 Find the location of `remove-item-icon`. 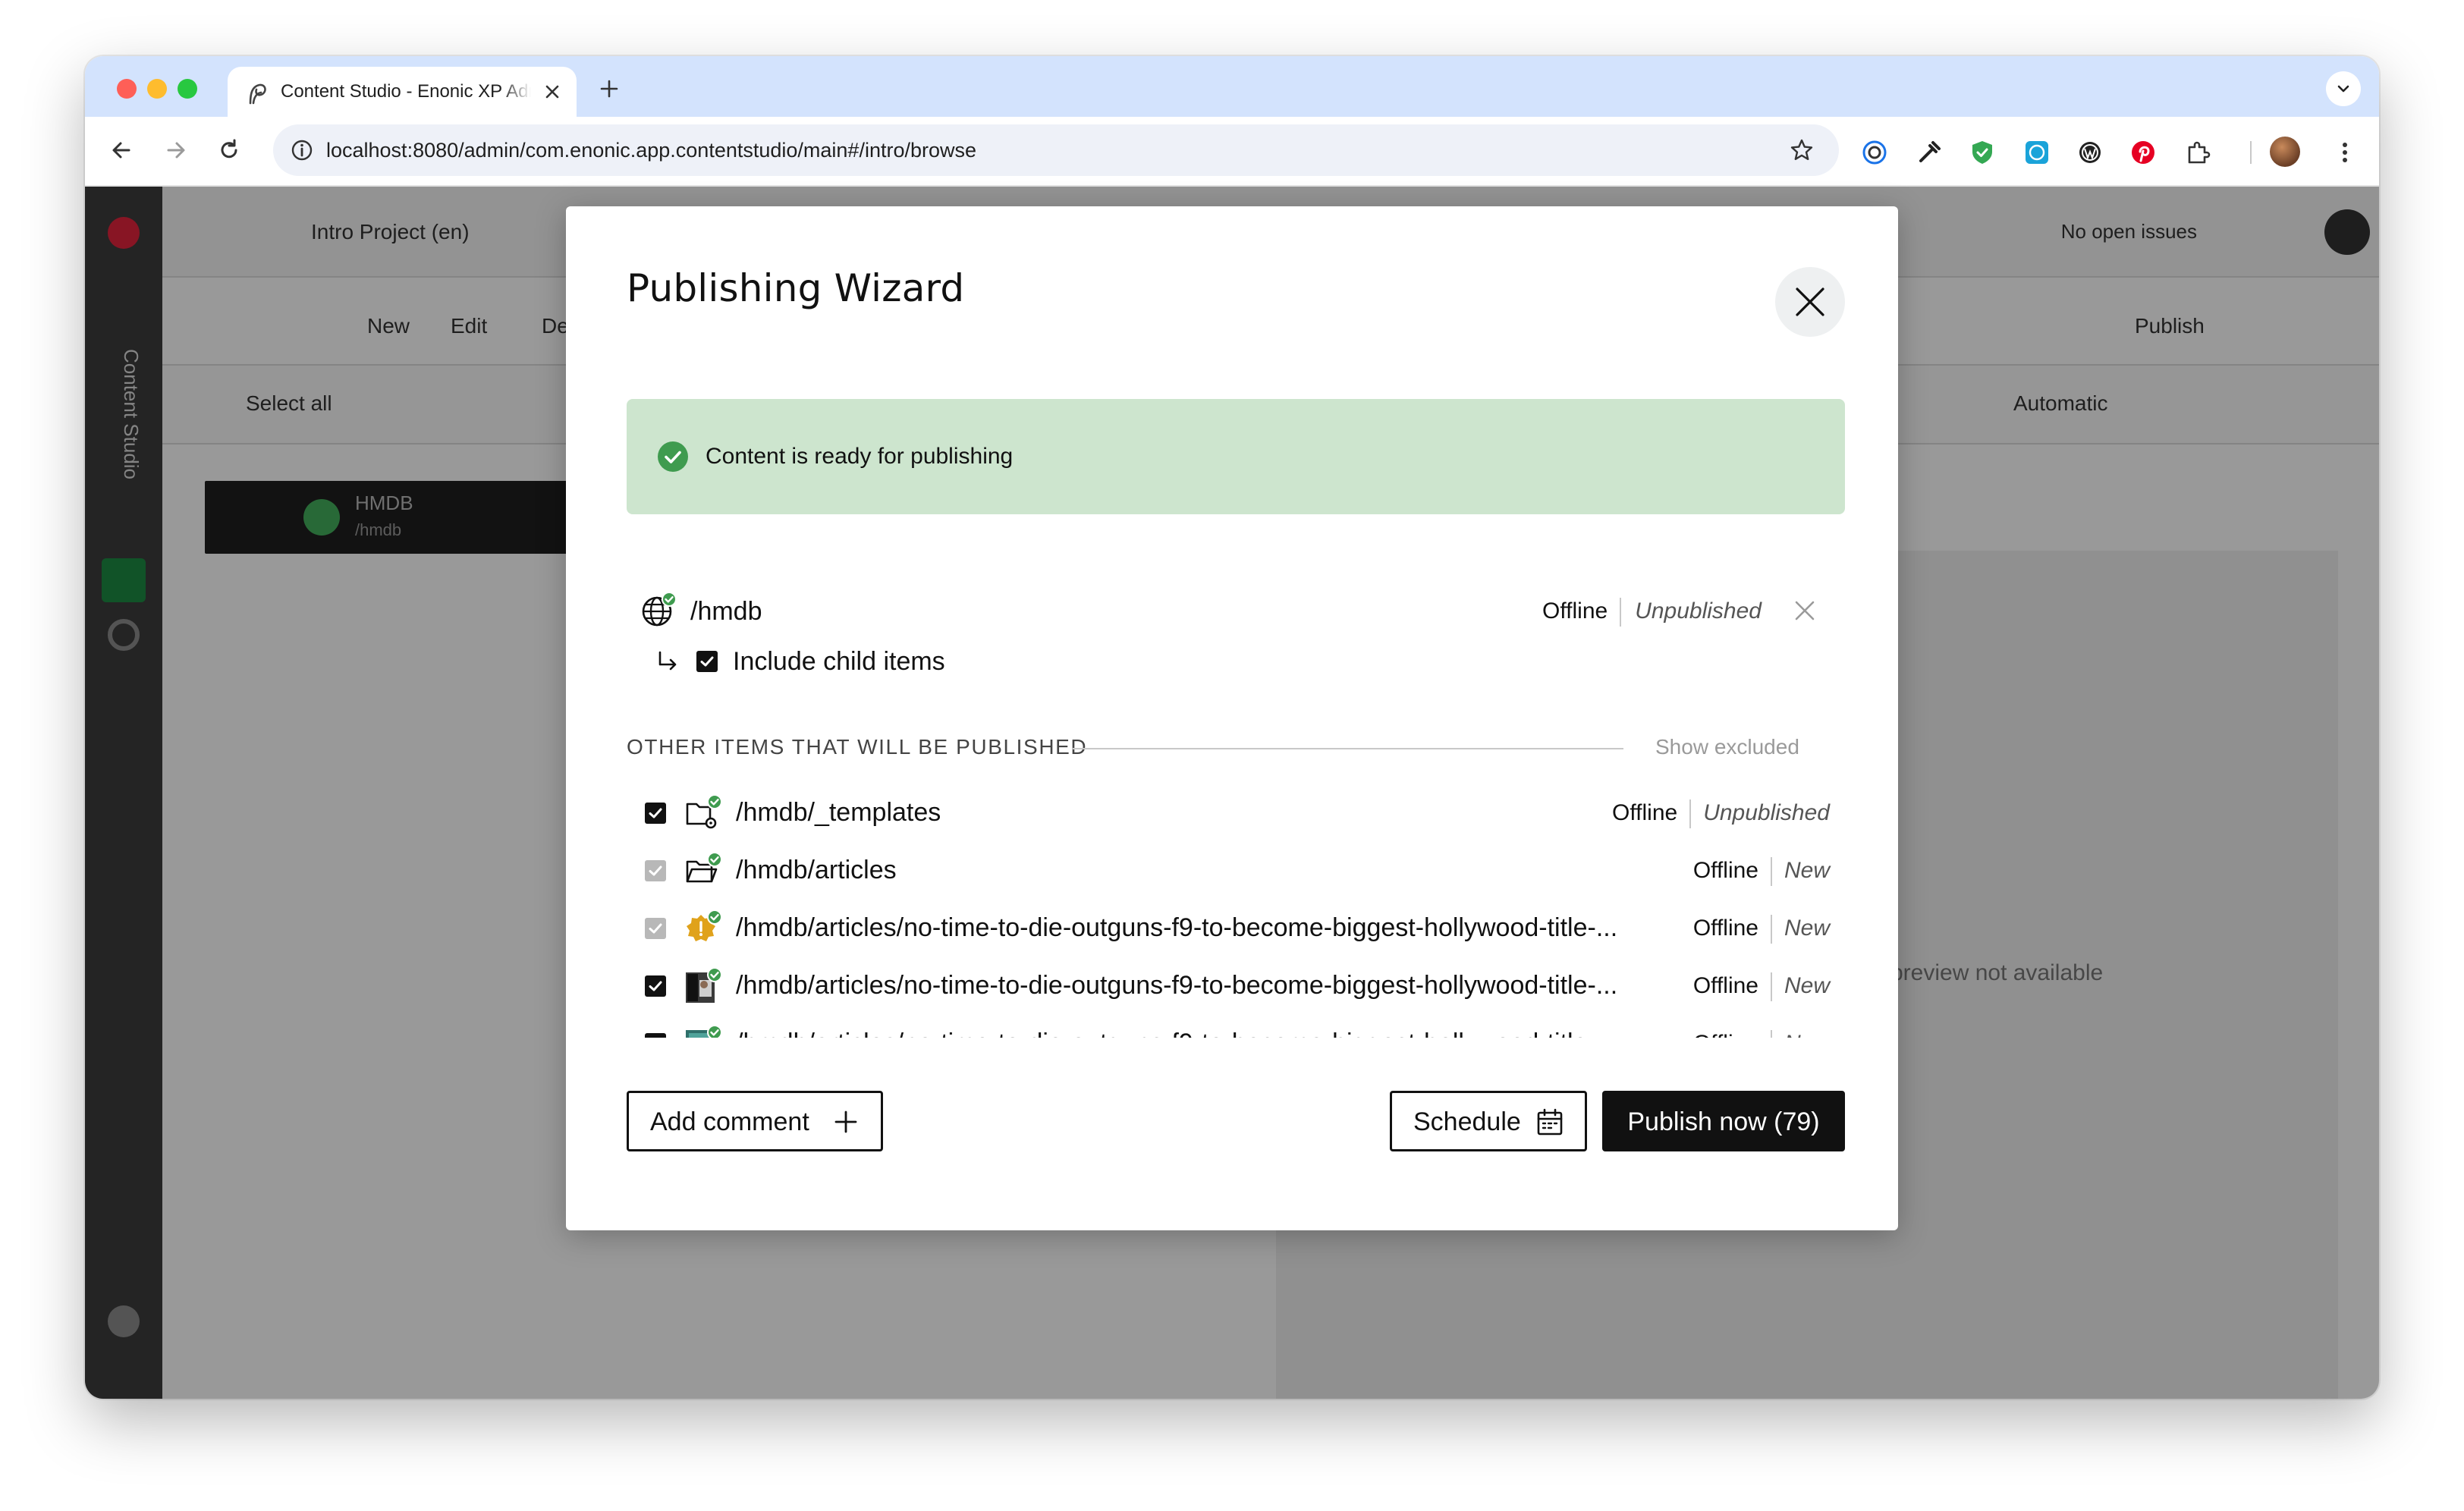

remove-item-icon is located at coordinates (1805, 611).